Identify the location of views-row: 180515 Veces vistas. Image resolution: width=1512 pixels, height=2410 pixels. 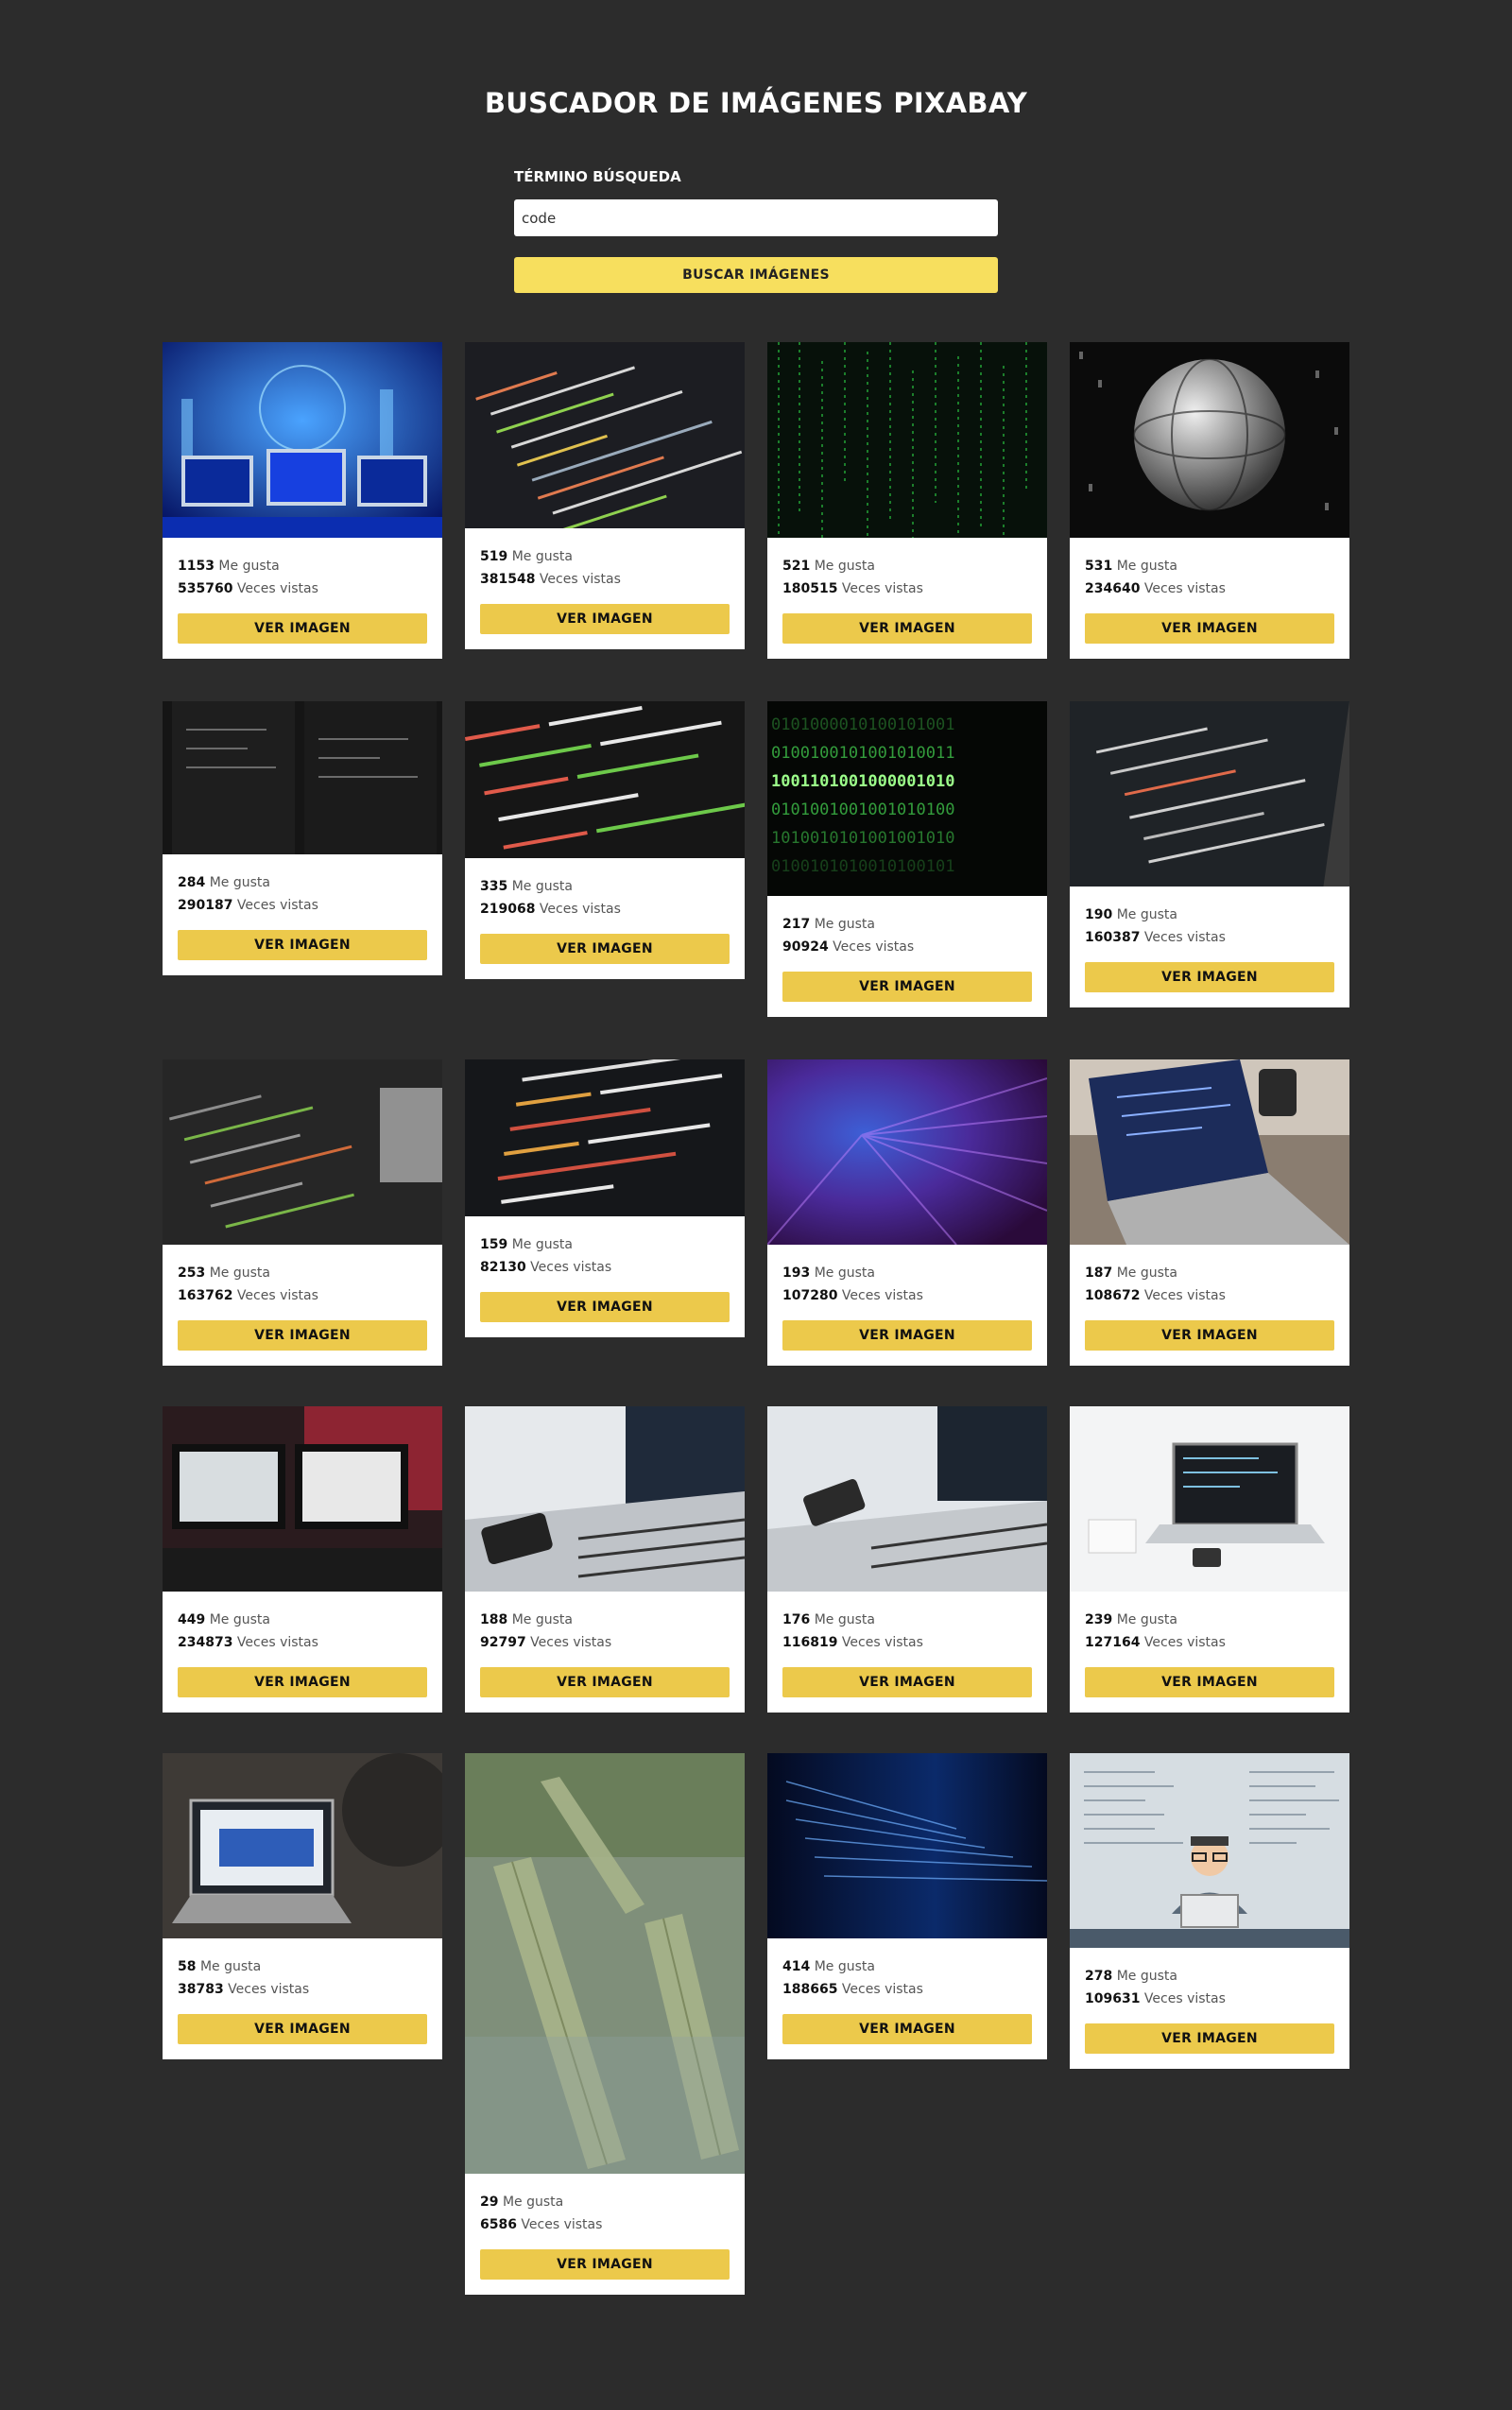
(907, 588).